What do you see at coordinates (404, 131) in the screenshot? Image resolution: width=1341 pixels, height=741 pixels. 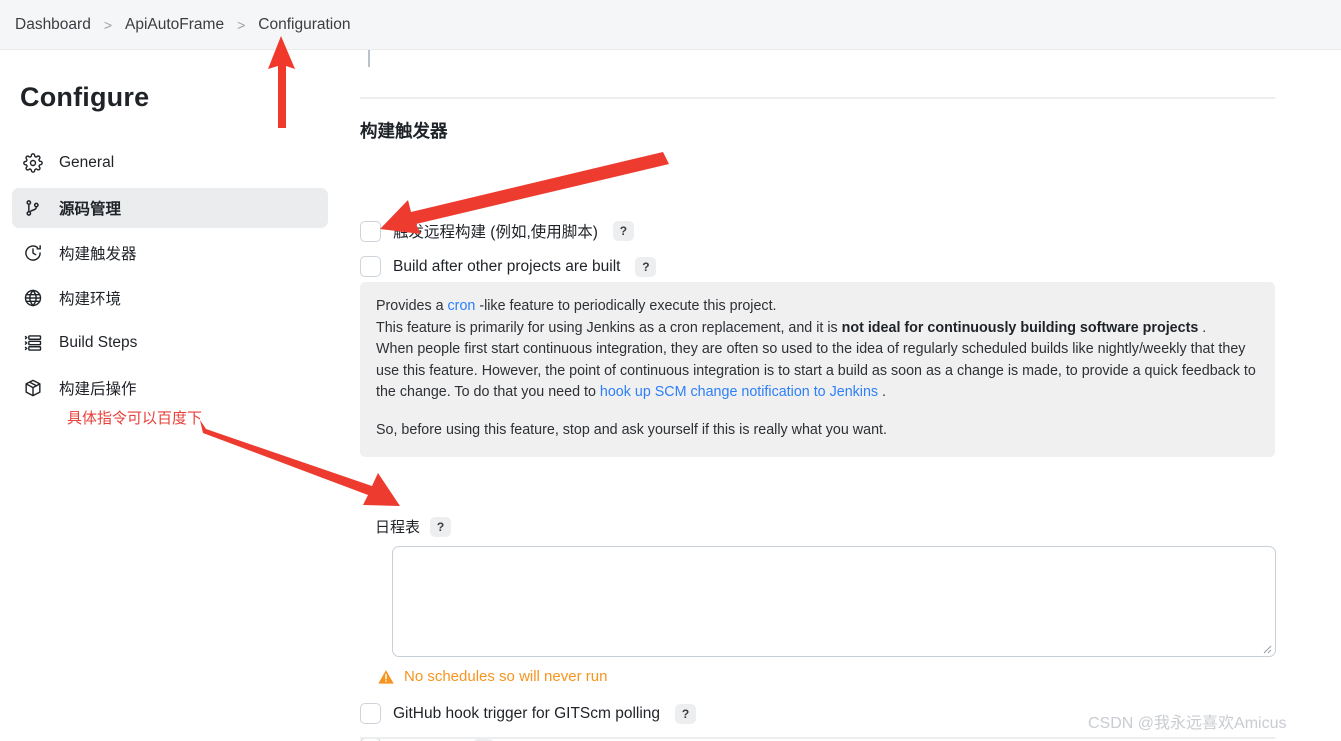 I see `section-title-build-triggers: 构建触发器` at bounding box center [404, 131].